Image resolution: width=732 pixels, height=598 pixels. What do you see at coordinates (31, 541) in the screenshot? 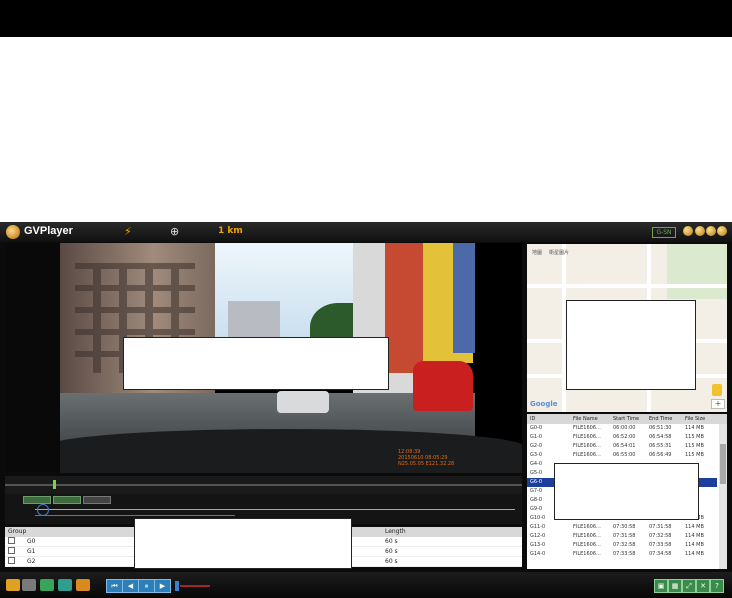
I see `cell-group: G0` at bounding box center [31, 541].